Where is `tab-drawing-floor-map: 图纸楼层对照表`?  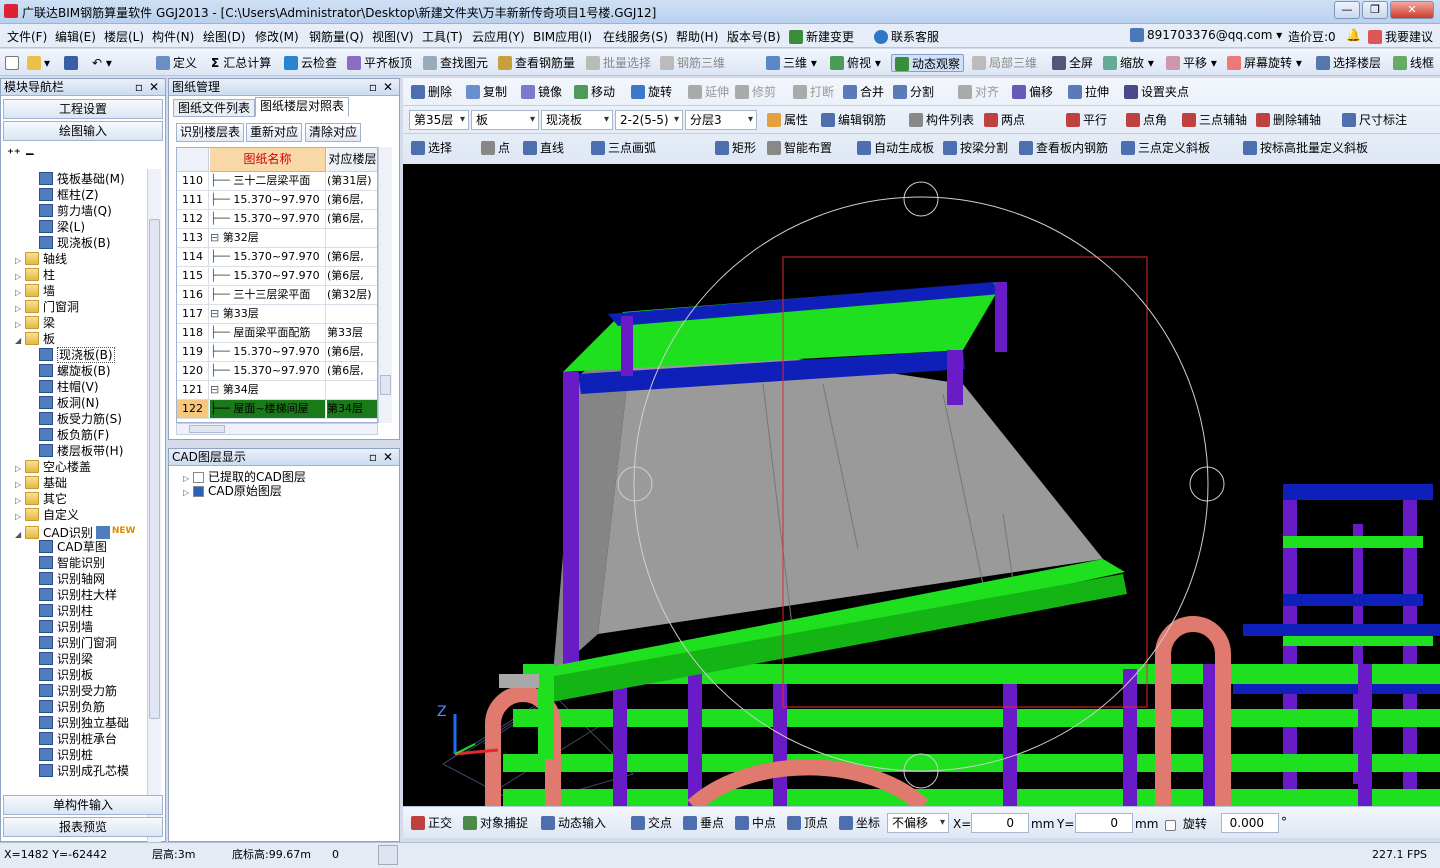 tab-drawing-floor-map: 图纸楼层对照表 is located at coordinates (302, 107).